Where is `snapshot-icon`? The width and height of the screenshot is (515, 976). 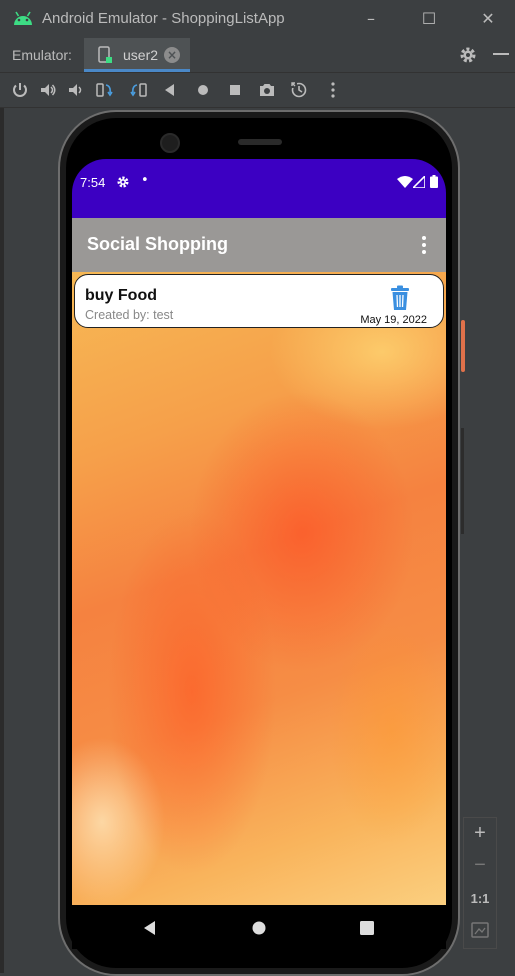 snapshot-icon is located at coordinates (299, 90).